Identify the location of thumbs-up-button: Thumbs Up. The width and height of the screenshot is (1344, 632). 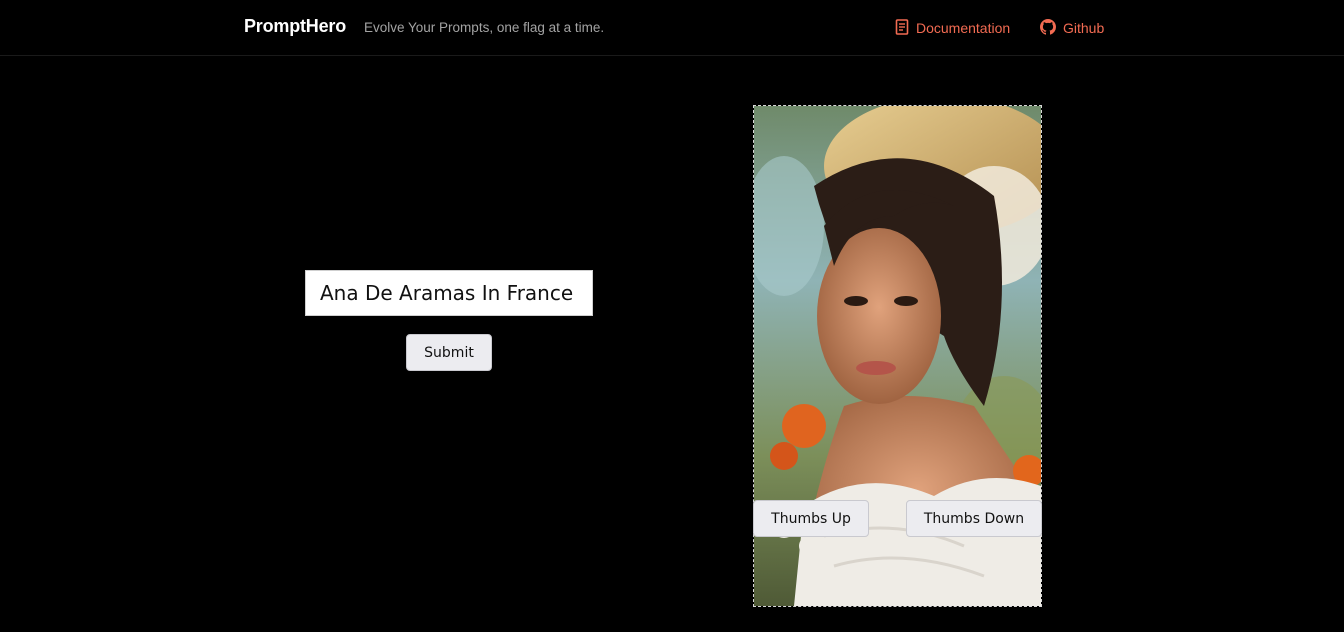
(811, 518).